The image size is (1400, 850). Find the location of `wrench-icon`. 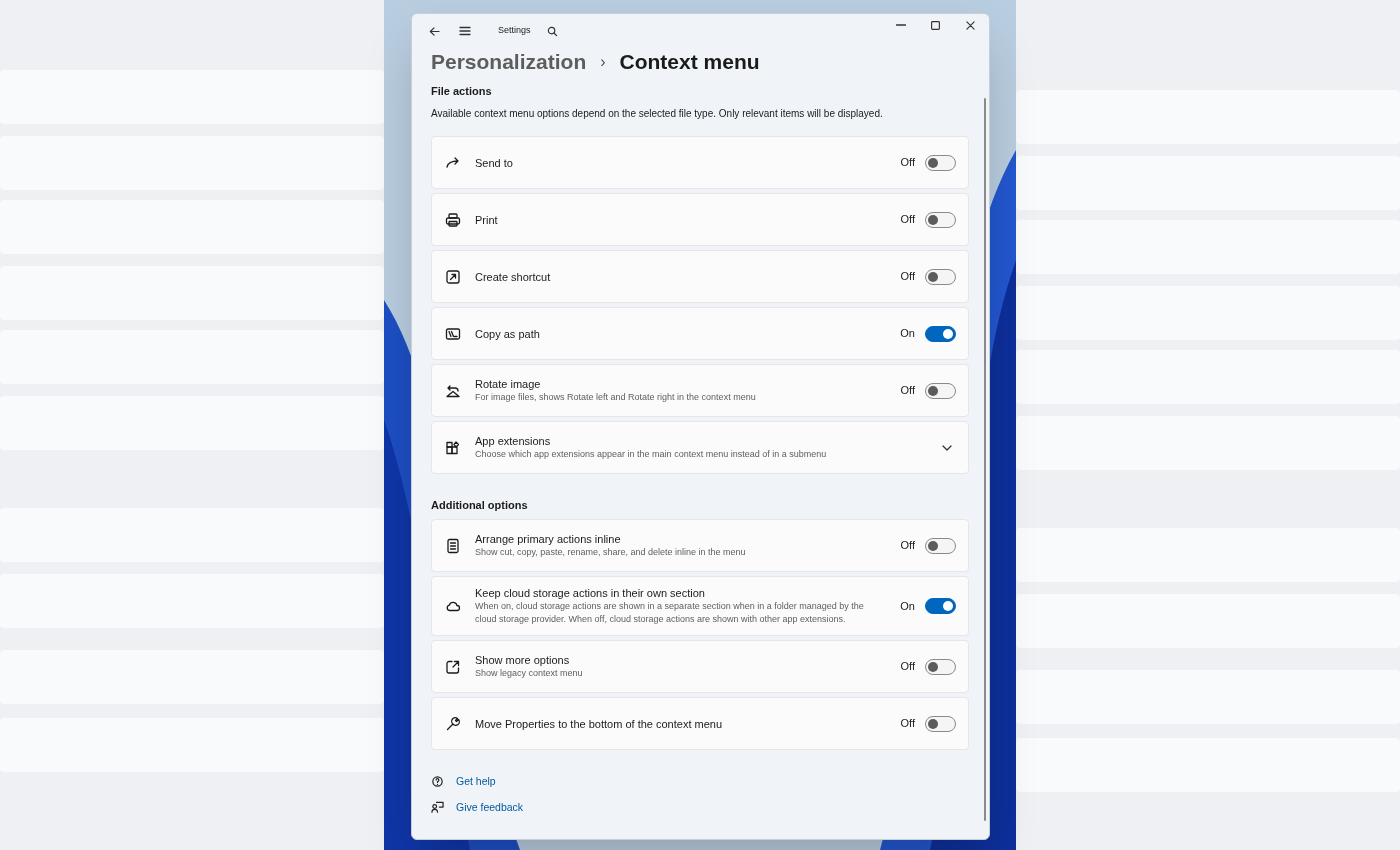

wrench-icon is located at coordinates (453, 723).